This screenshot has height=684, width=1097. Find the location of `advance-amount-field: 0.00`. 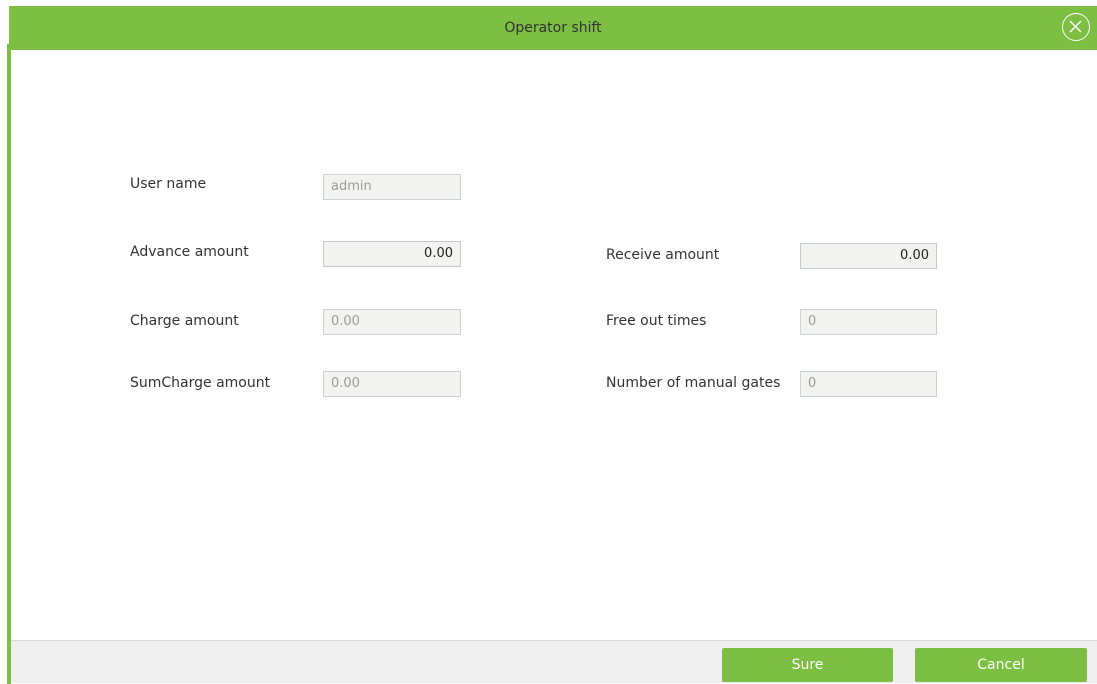

advance-amount-field: 0.00 is located at coordinates (392, 254).